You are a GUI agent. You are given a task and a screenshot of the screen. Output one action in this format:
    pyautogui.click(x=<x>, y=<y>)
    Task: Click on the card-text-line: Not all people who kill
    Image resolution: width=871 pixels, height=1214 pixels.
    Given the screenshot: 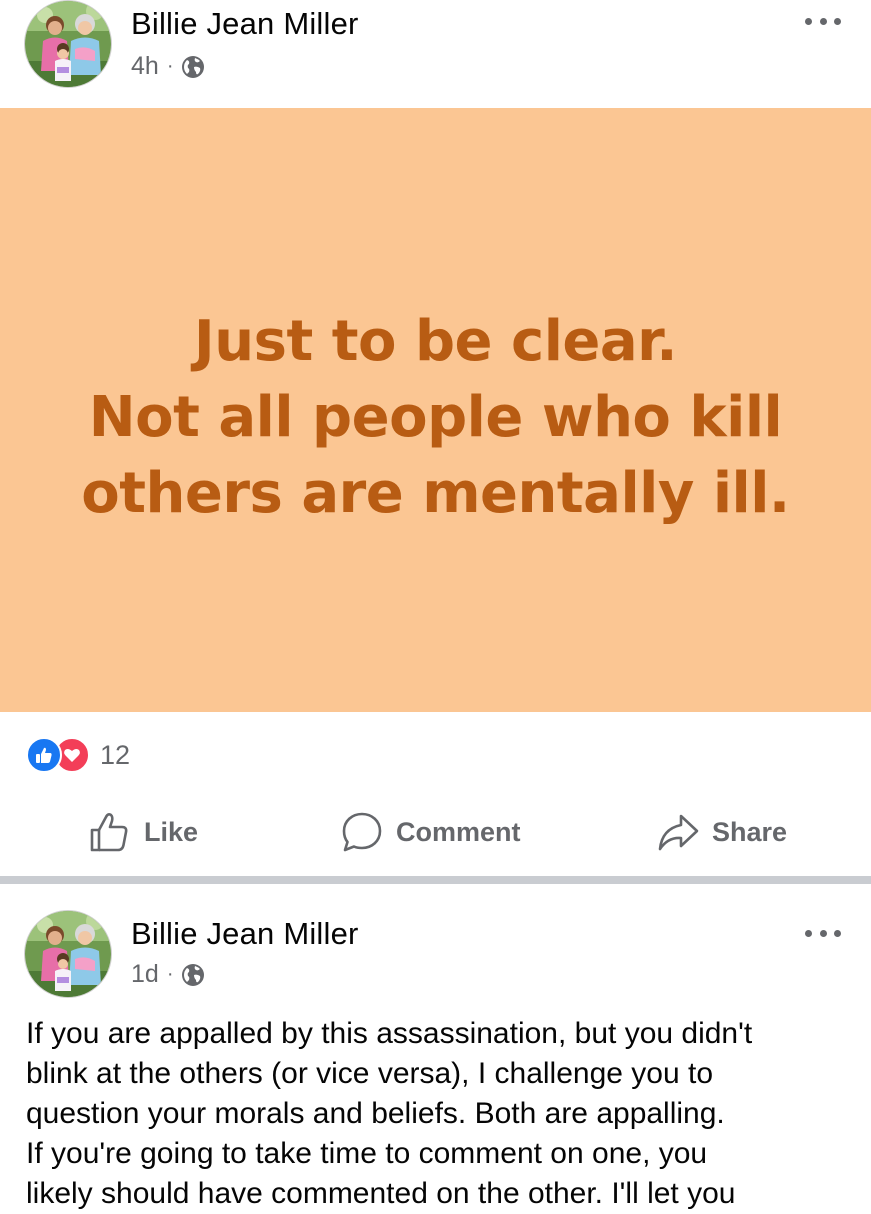 What is the action you would take?
    pyautogui.click(x=435, y=417)
    